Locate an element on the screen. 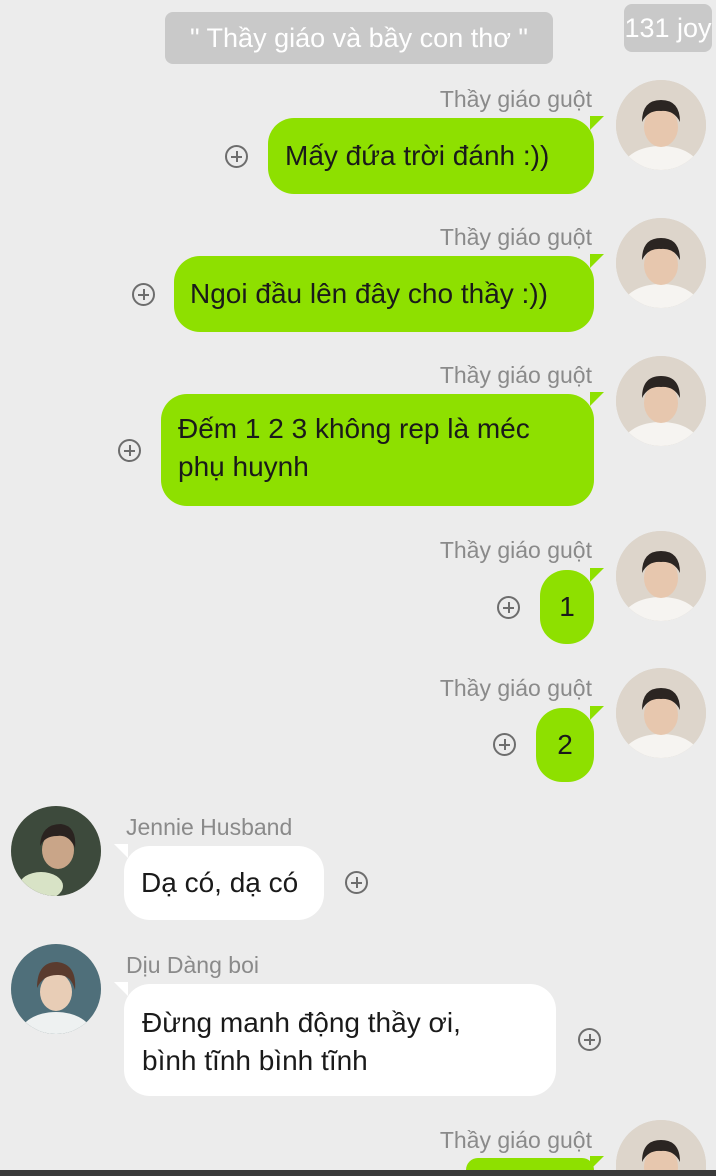  message-text-line: bình tĩnh bình tĩnh is located at coordinates (255, 1060).